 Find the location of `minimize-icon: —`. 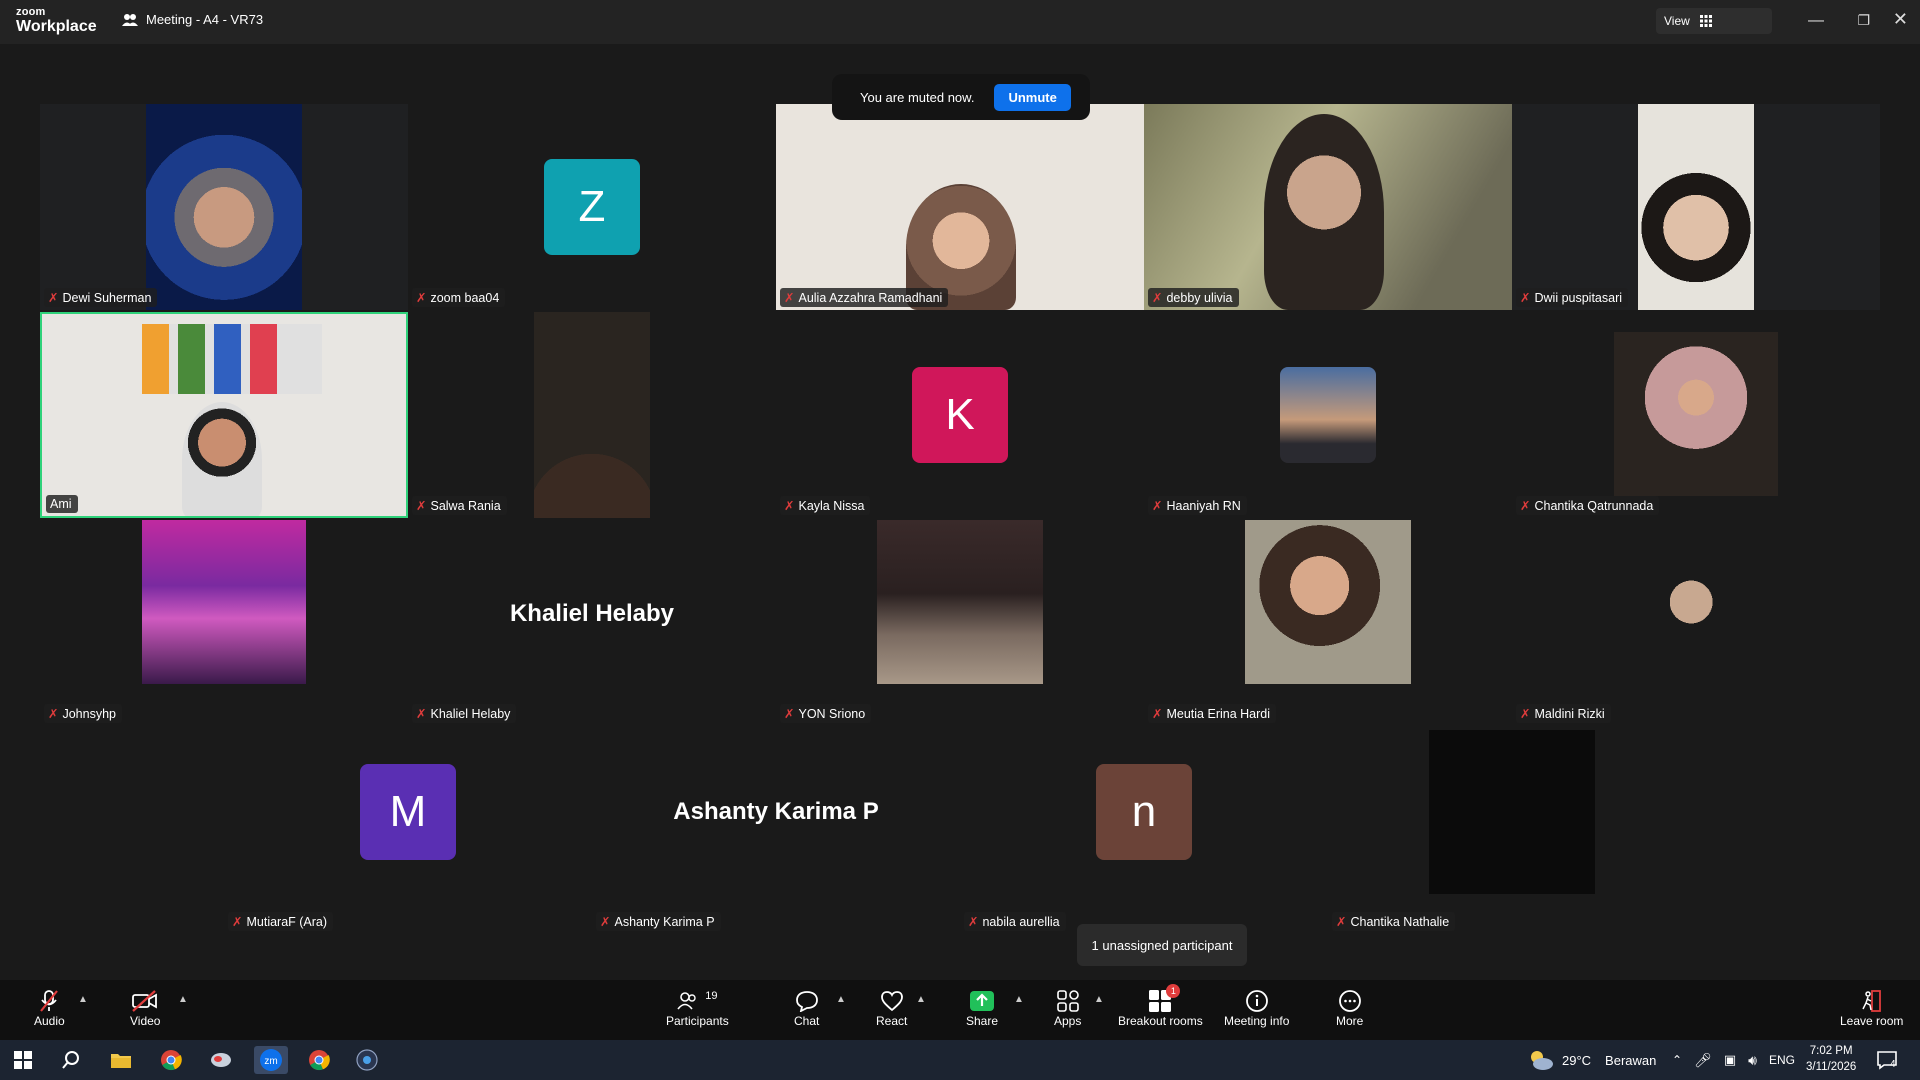

minimize-icon: — is located at coordinates (1816, 21).